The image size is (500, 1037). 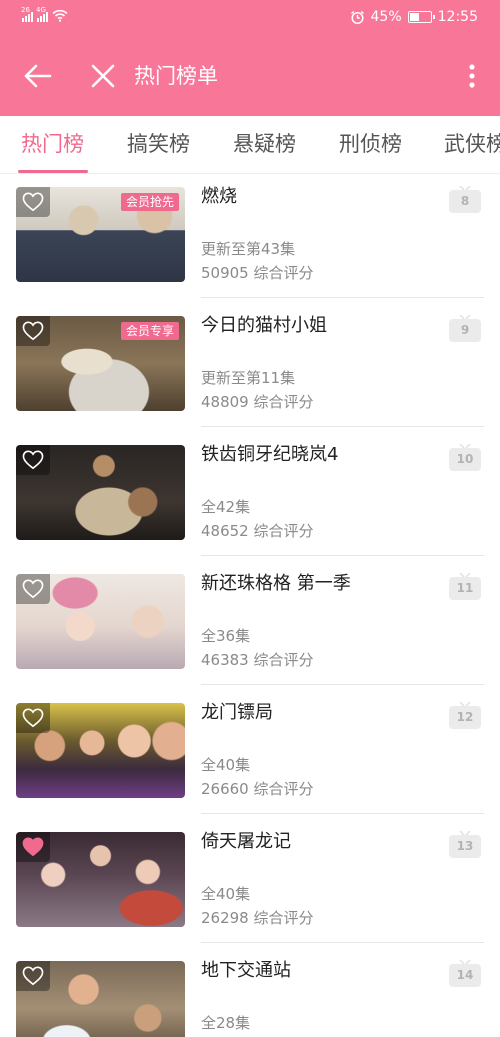 I want to click on close-icon, so click(x=103, y=76).